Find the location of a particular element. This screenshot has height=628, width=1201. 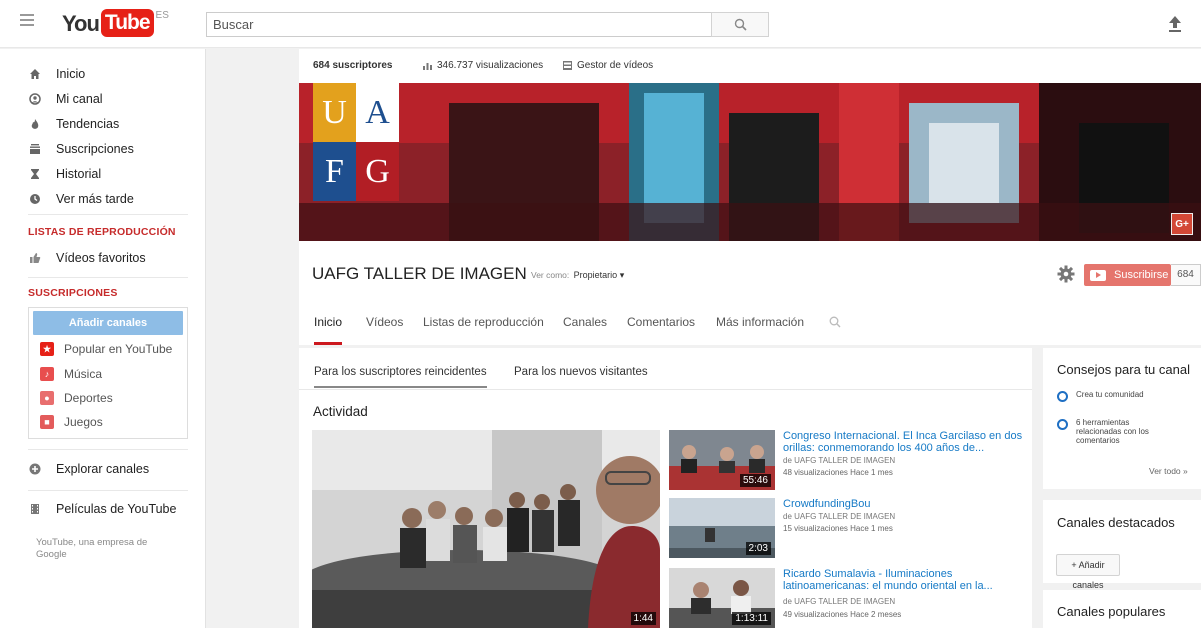

view-count-text: 346.737 visualizaciones is located at coordinates (490, 65).